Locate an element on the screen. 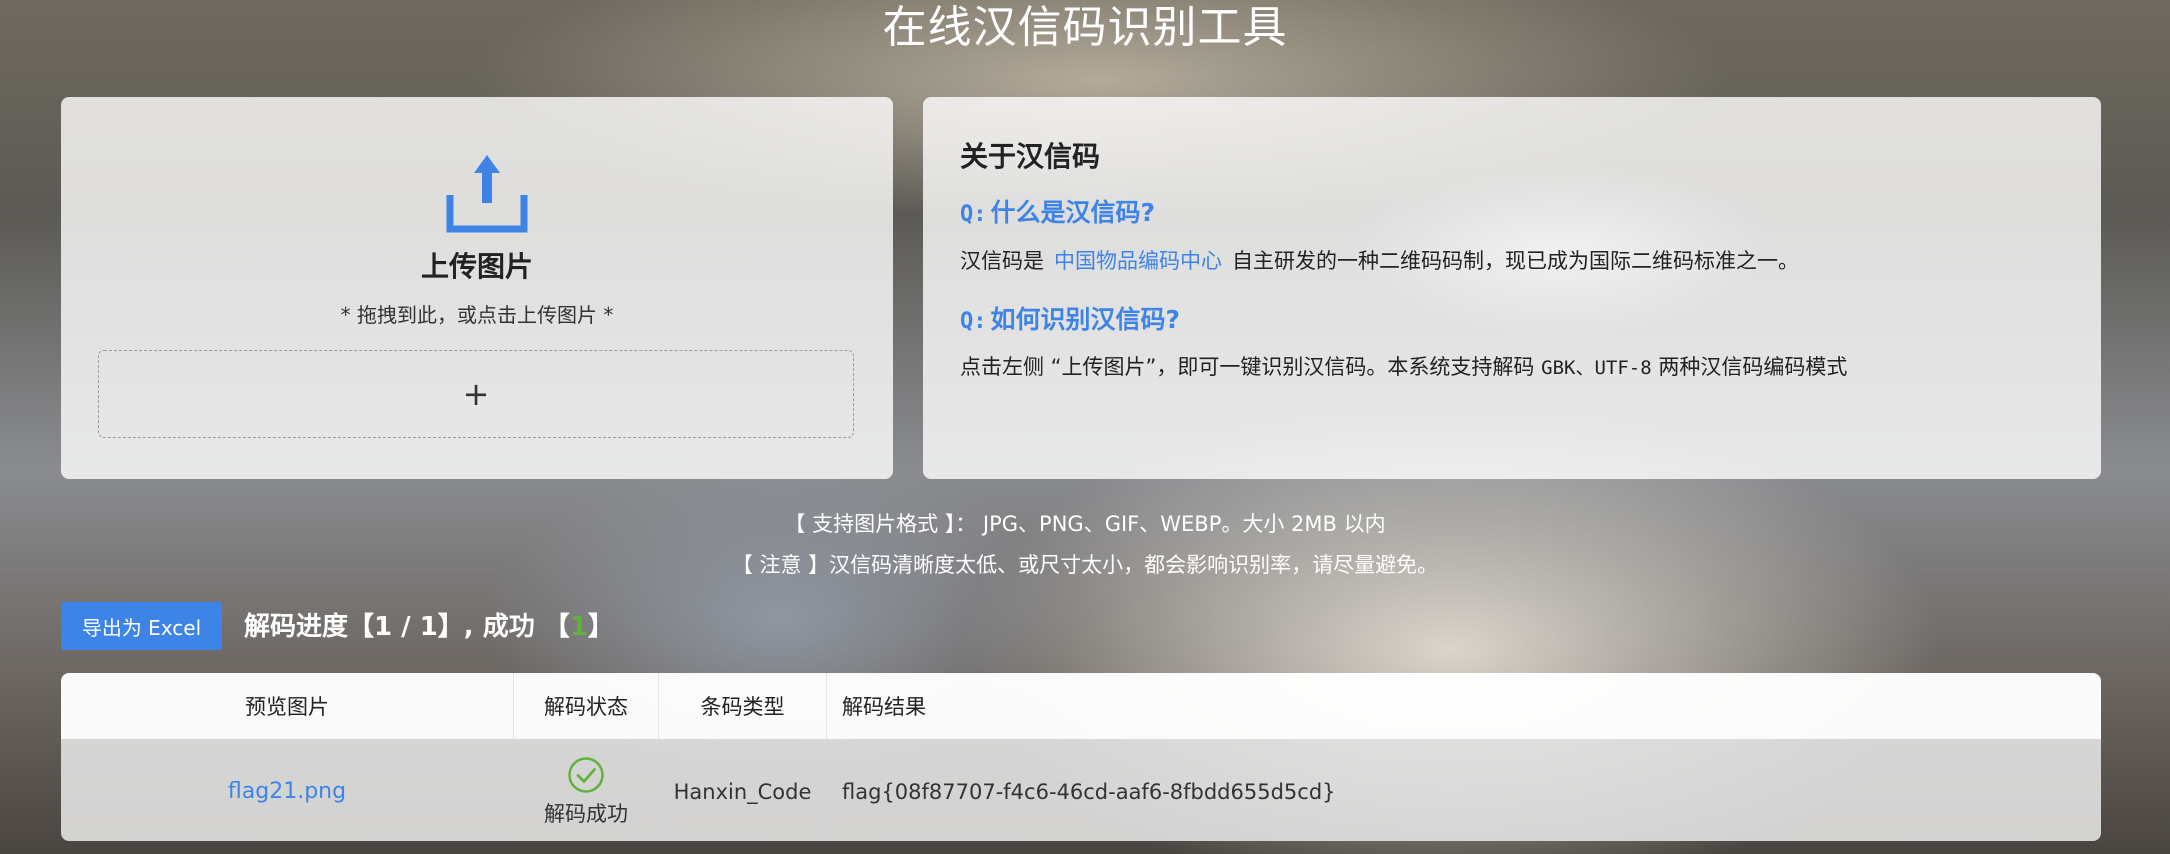  question-2: Q: 如何识别汉信码? is located at coordinates (1070, 318).